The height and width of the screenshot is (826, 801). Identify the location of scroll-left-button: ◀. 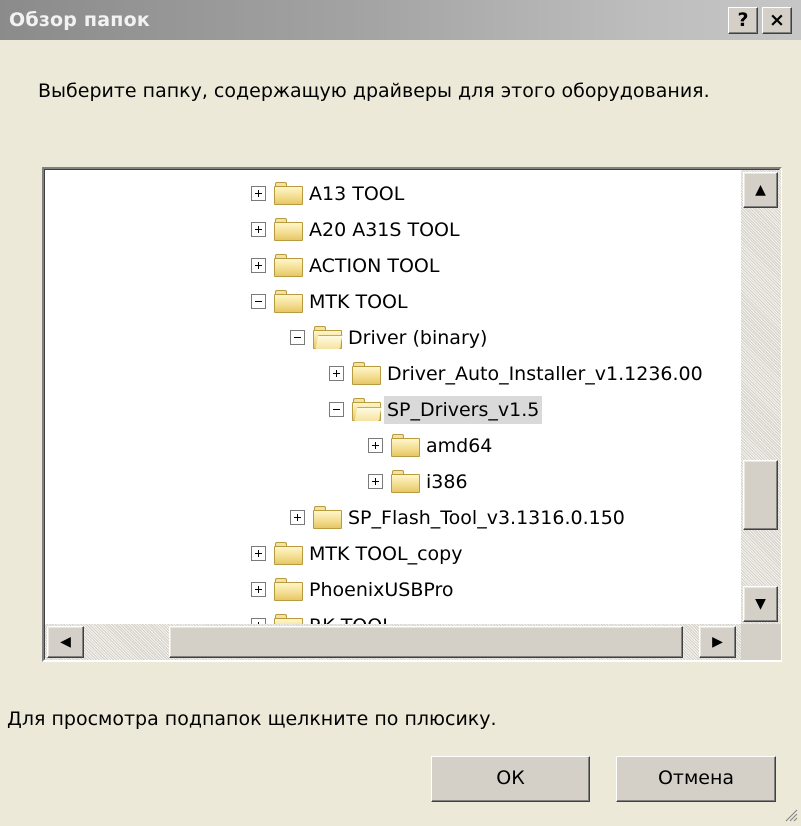
(65, 642).